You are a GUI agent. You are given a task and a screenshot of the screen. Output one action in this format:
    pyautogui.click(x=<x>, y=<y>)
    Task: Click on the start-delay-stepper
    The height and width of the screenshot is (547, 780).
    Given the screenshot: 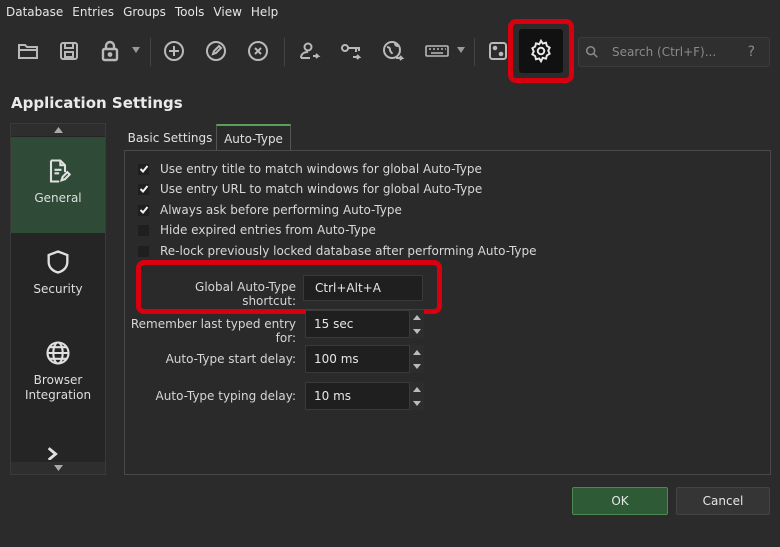 What is the action you would take?
    pyautogui.click(x=417, y=359)
    